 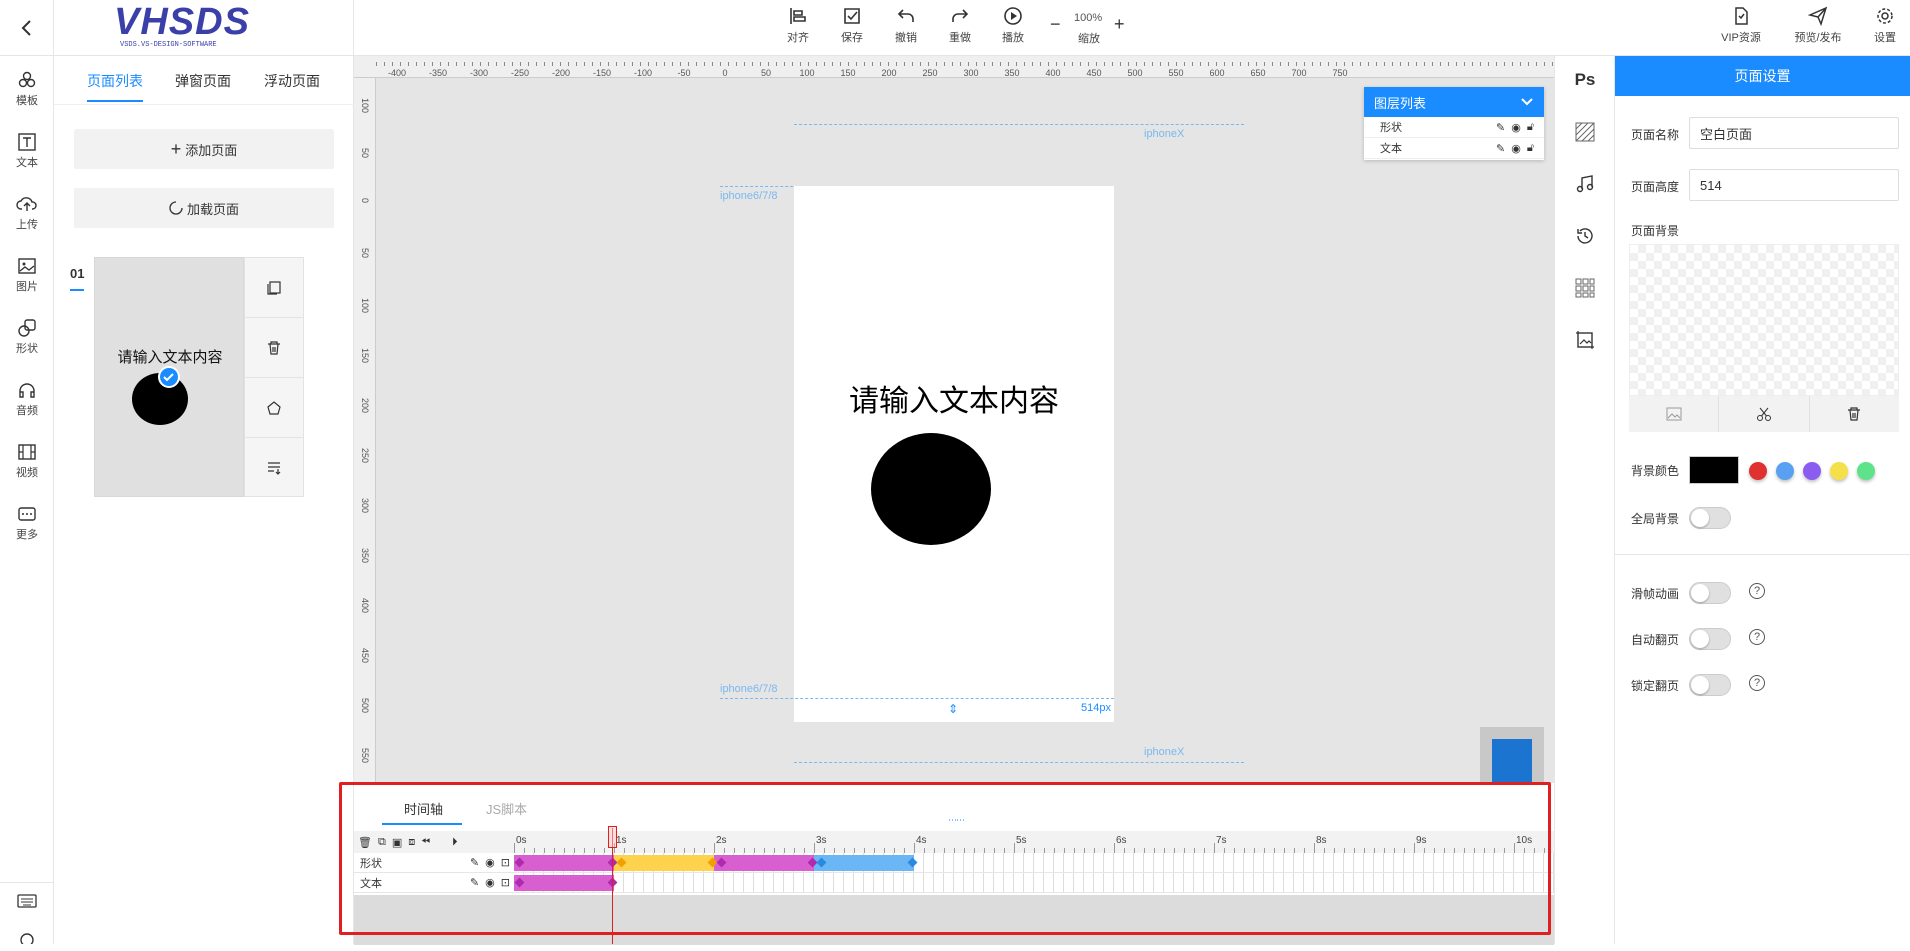 I want to click on add-page-button: + 添加页面, so click(x=204, y=149).